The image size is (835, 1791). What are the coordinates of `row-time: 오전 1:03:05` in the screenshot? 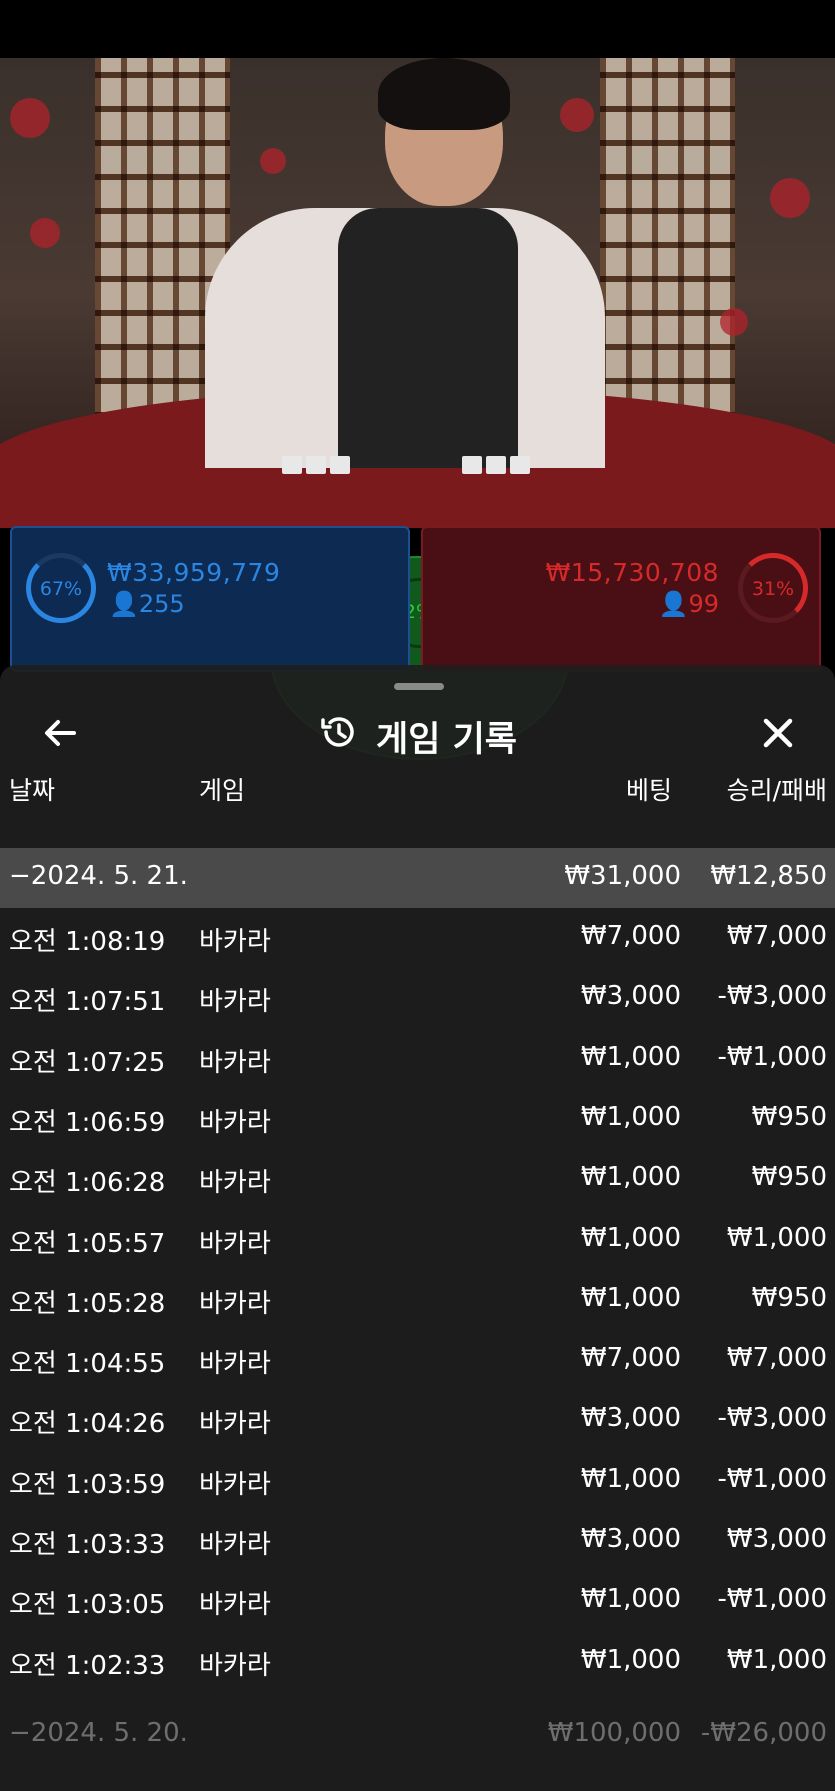 It's located at (87, 1605).